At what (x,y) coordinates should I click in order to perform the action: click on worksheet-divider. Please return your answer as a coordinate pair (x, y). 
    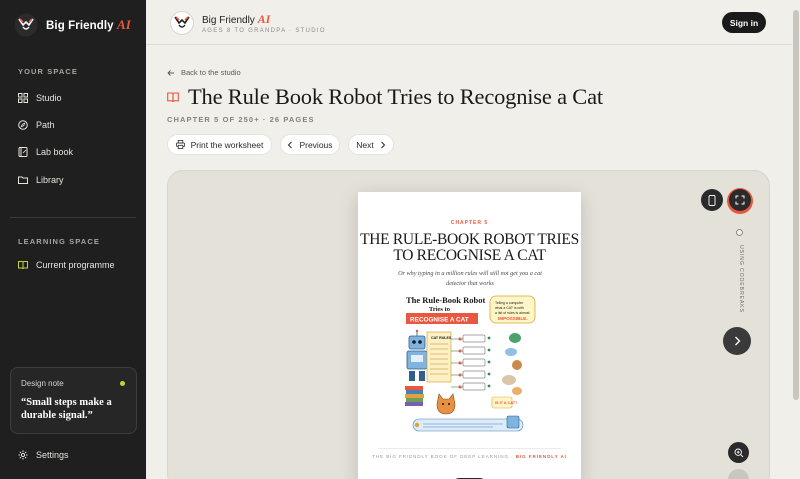
    Looking at the image, I should click on (469, 448).